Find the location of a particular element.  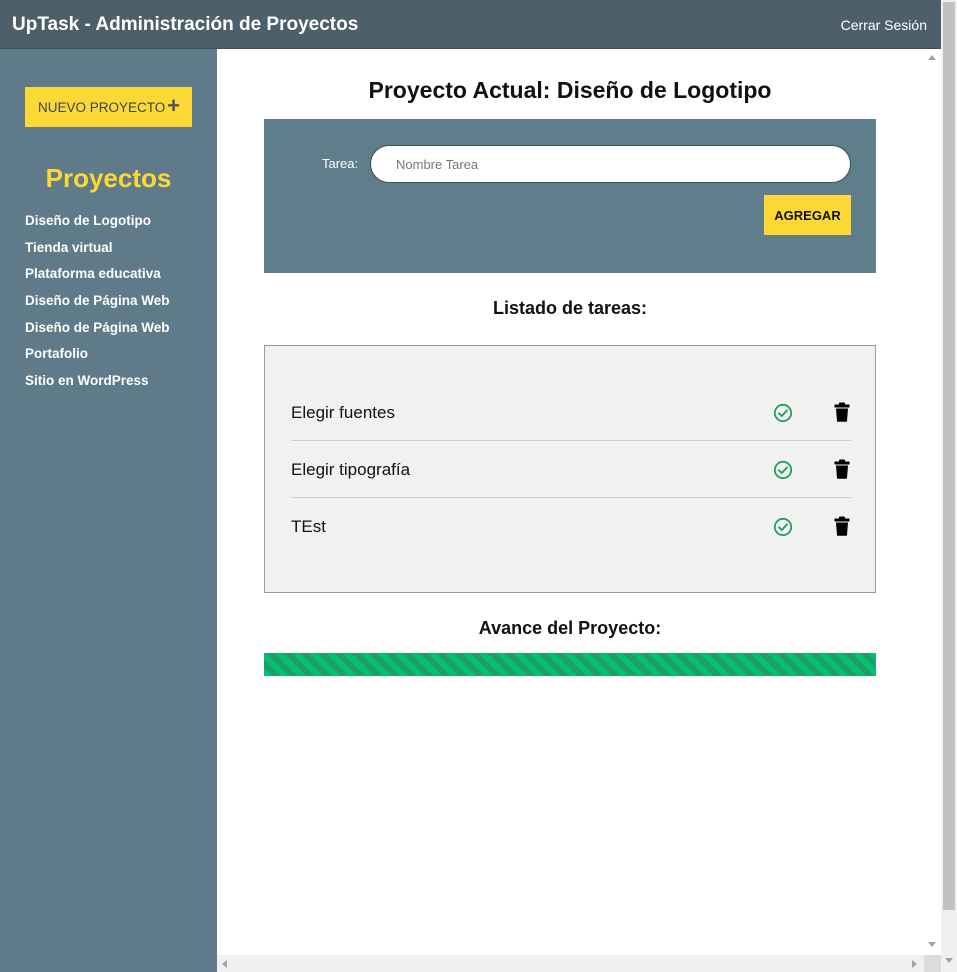

task-label: Tarea: is located at coordinates (340, 163).